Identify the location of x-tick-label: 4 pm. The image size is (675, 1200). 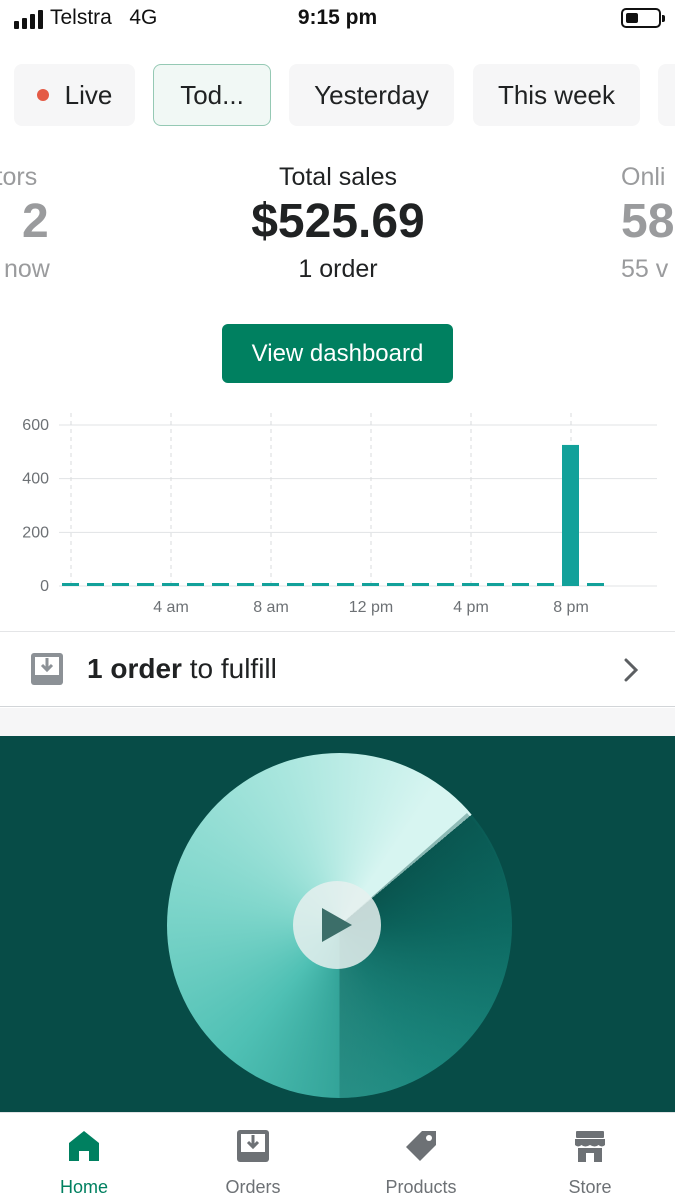
(471, 607).